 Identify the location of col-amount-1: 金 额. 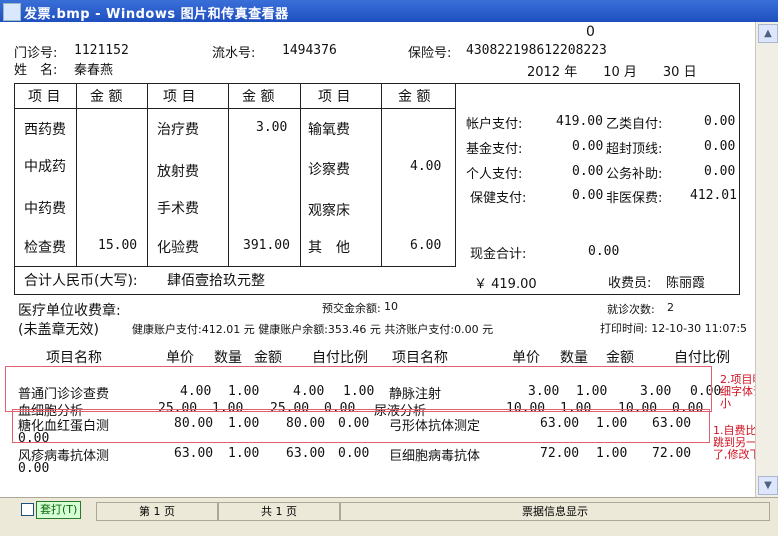
(106, 97).